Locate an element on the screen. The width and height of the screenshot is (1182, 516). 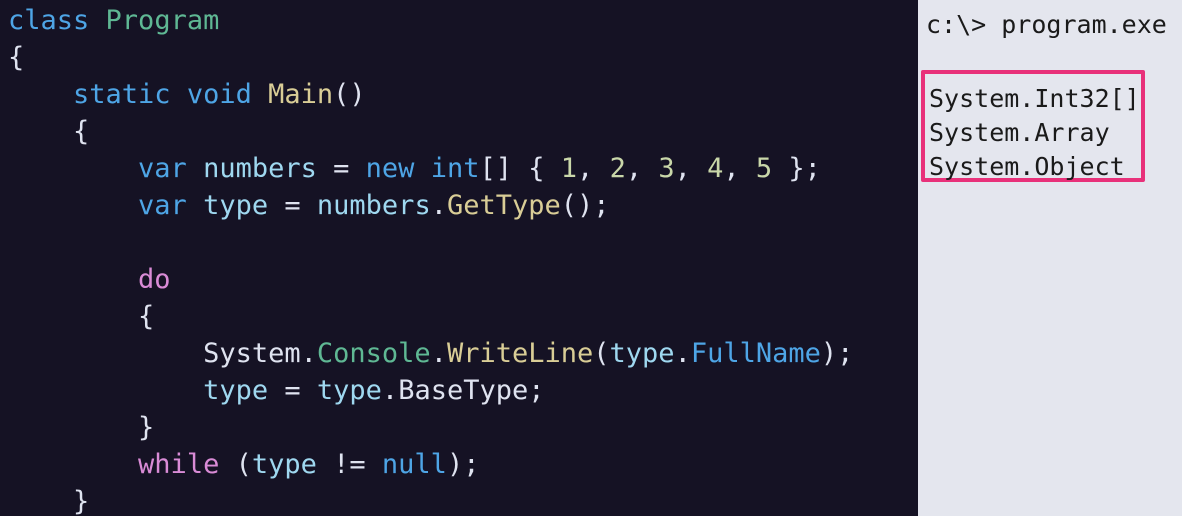
code-token: 3 is located at coordinates (666, 168).